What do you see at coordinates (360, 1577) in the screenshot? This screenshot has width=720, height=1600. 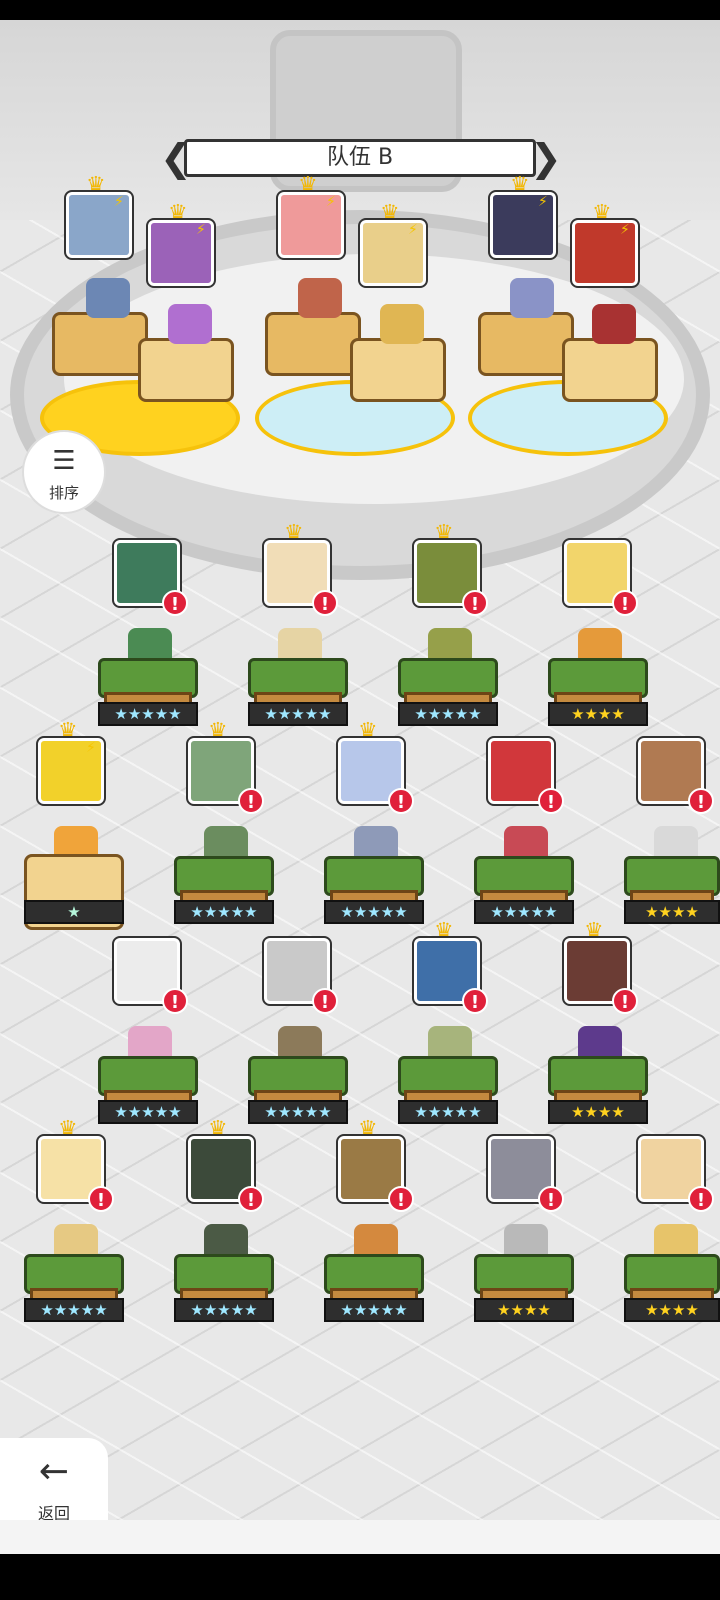 I see `navigation-bar` at bounding box center [360, 1577].